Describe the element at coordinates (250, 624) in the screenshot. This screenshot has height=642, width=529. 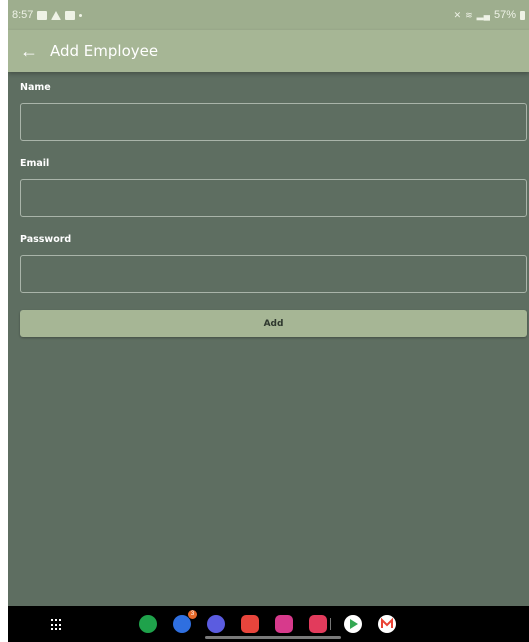
I see `notes-app-icon` at that location.